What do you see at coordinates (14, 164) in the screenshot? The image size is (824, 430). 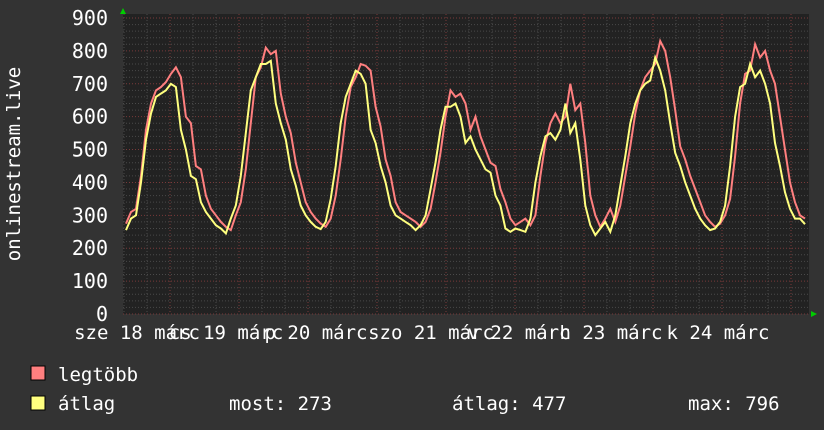 I see `y-axis-label: onlinestream.live` at bounding box center [14, 164].